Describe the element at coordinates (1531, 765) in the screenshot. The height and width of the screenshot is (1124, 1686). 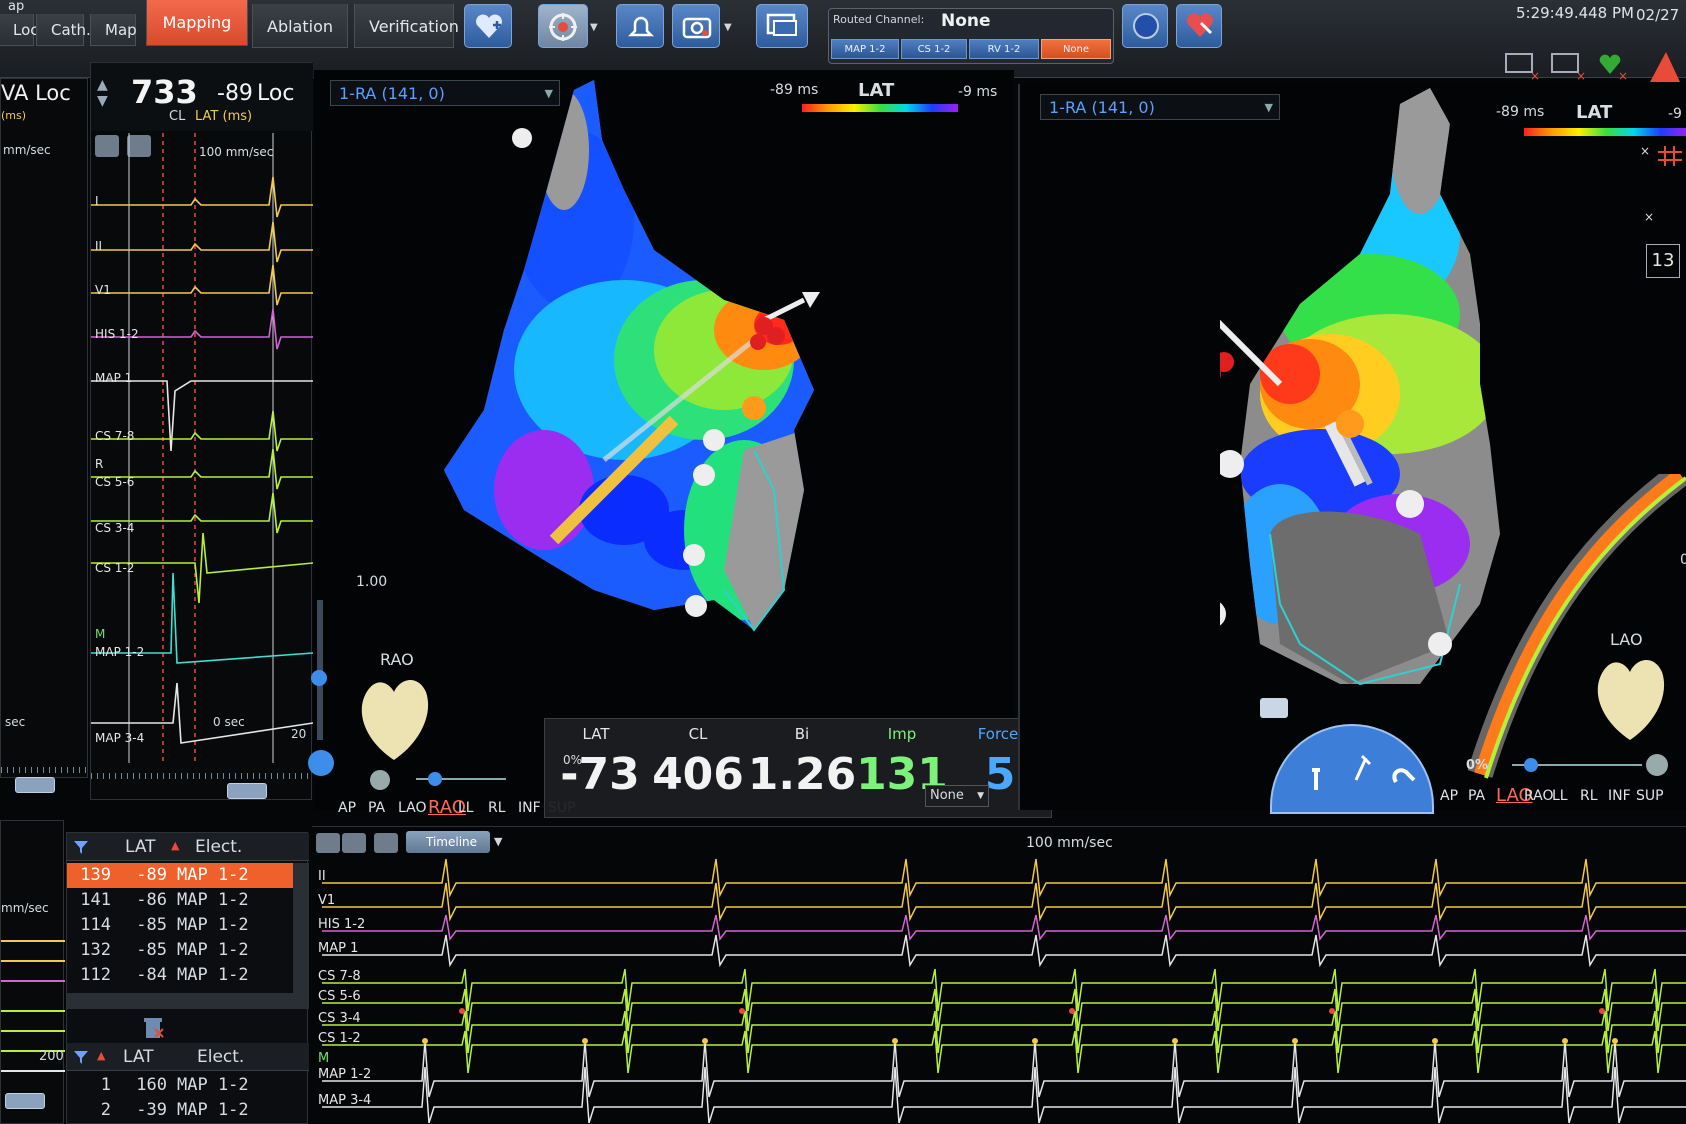
I see `opacity-slider-thumb-right` at that location.